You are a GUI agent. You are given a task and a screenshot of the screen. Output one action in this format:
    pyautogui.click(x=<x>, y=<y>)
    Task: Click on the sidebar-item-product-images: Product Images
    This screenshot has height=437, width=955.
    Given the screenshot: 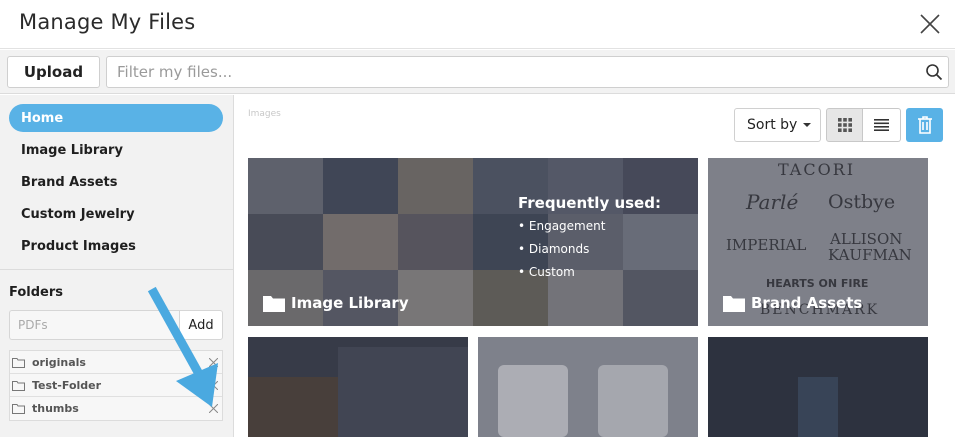 What is the action you would take?
    pyautogui.click(x=116, y=246)
    